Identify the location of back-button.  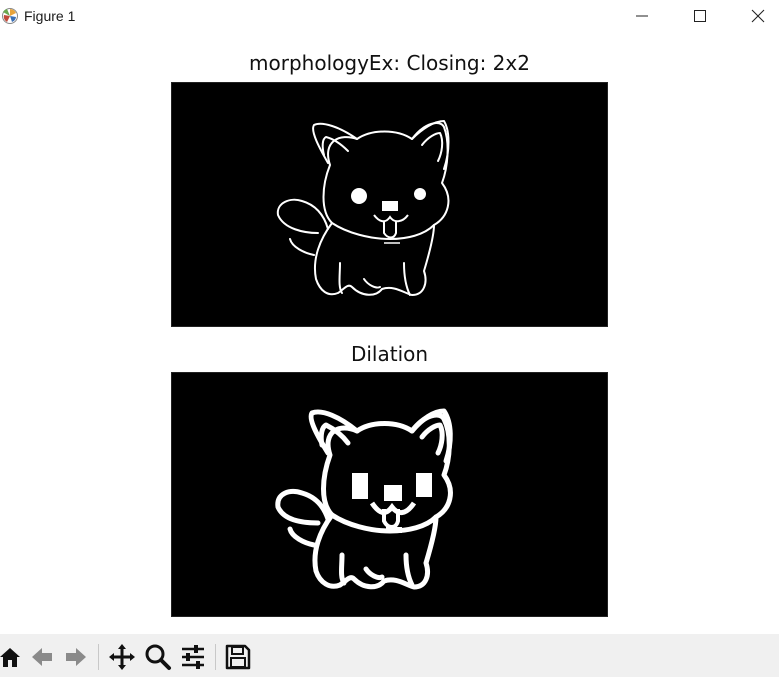
(42, 657).